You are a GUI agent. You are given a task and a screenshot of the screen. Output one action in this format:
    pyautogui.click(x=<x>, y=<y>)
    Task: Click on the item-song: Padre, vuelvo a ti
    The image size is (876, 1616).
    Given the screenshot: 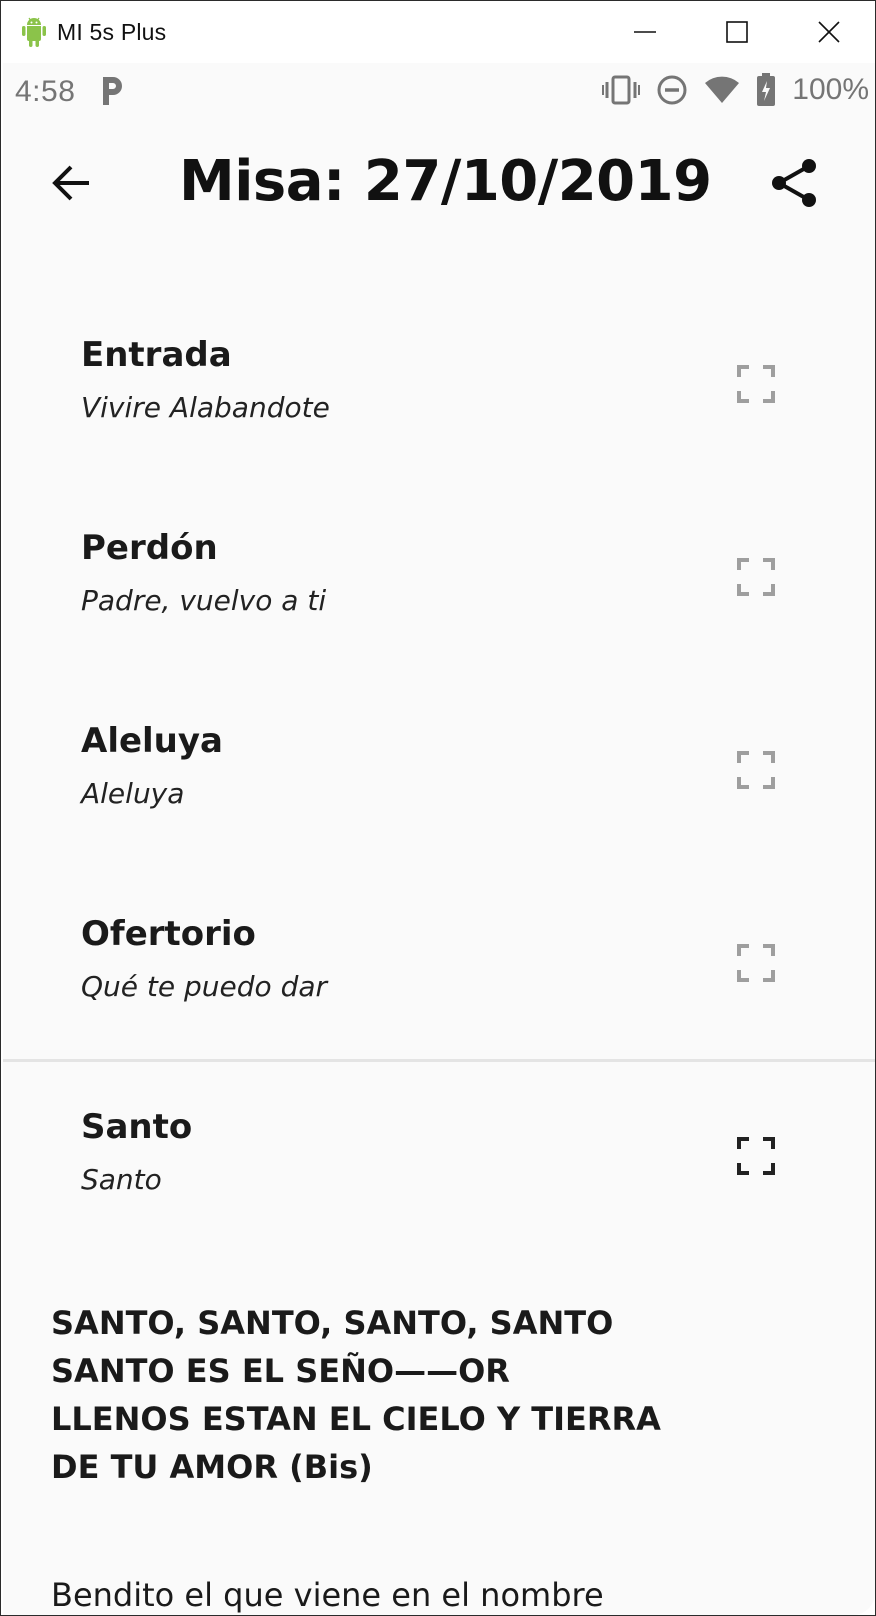 What is the action you would take?
    pyautogui.click(x=204, y=600)
    